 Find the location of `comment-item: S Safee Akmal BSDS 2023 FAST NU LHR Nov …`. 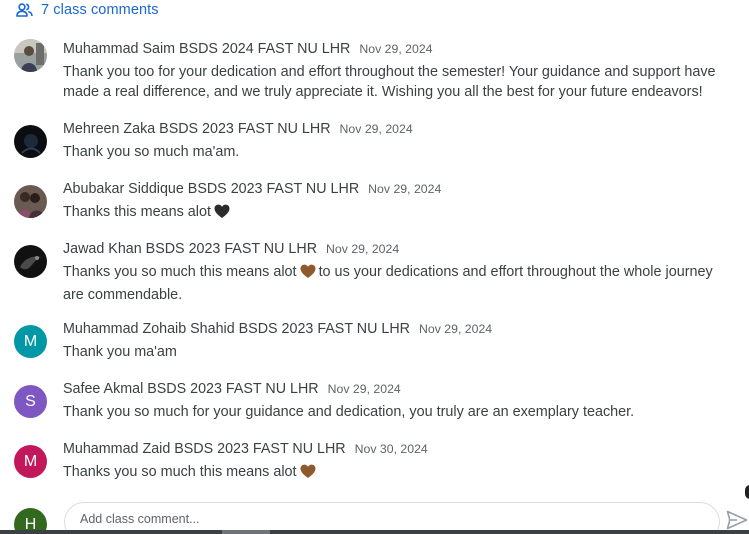

comment-item: S Safee Akmal BSDS 2023 FAST NU LHR Nov … is located at coordinates (374, 400).